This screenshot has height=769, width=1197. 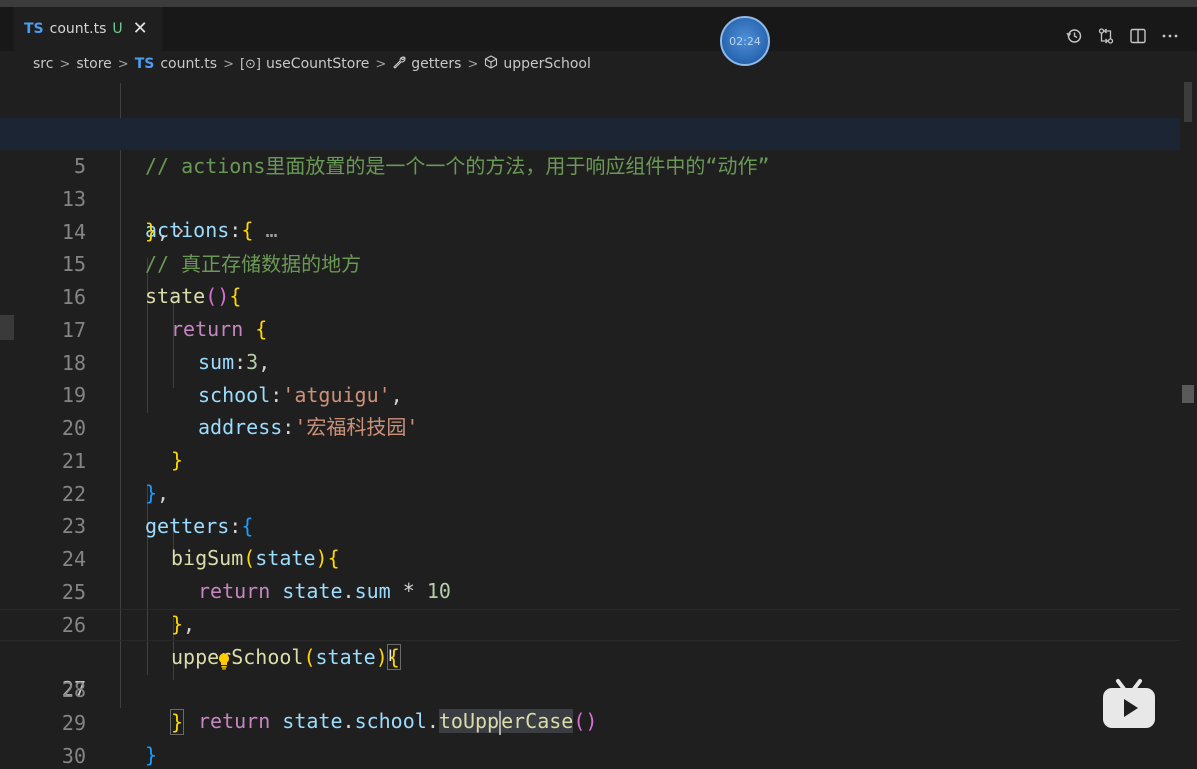 I want to click on bilibili-tv-icon, so click(x=1129, y=705).